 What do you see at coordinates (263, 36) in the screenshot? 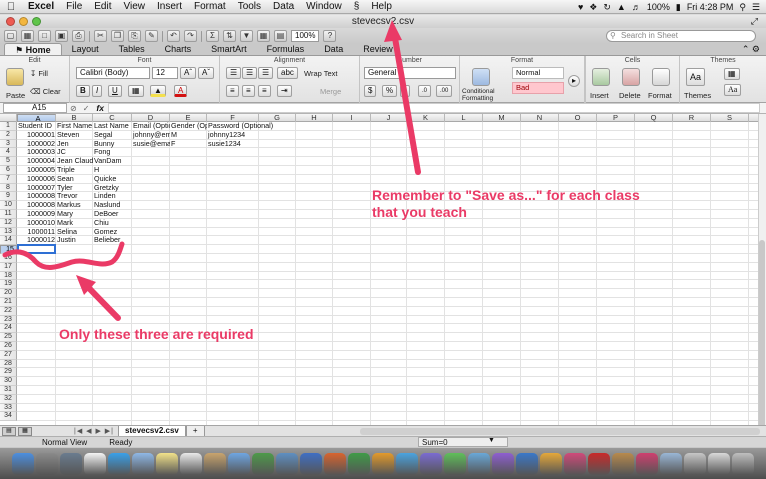
I see `gallery-icon: ▦` at bounding box center [263, 36].